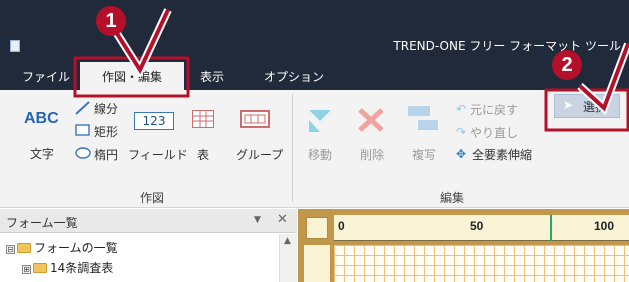  I want to click on step-badge-1: 1, so click(111, 21).